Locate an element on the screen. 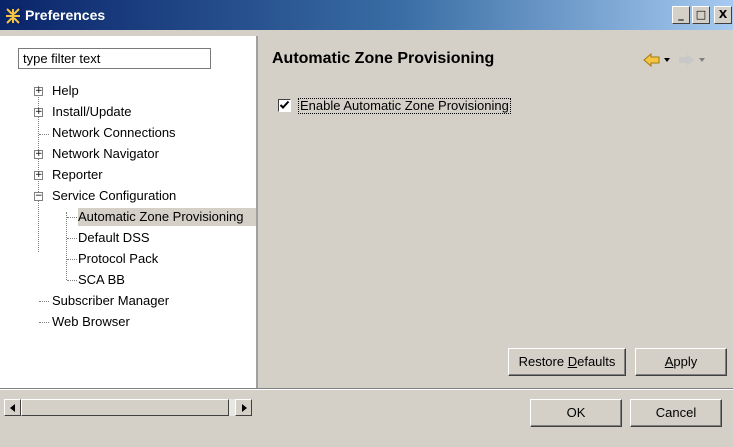 The width and height of the screenshot is (733, 447). right-arrow-icon is located at coordinates (244, 408).